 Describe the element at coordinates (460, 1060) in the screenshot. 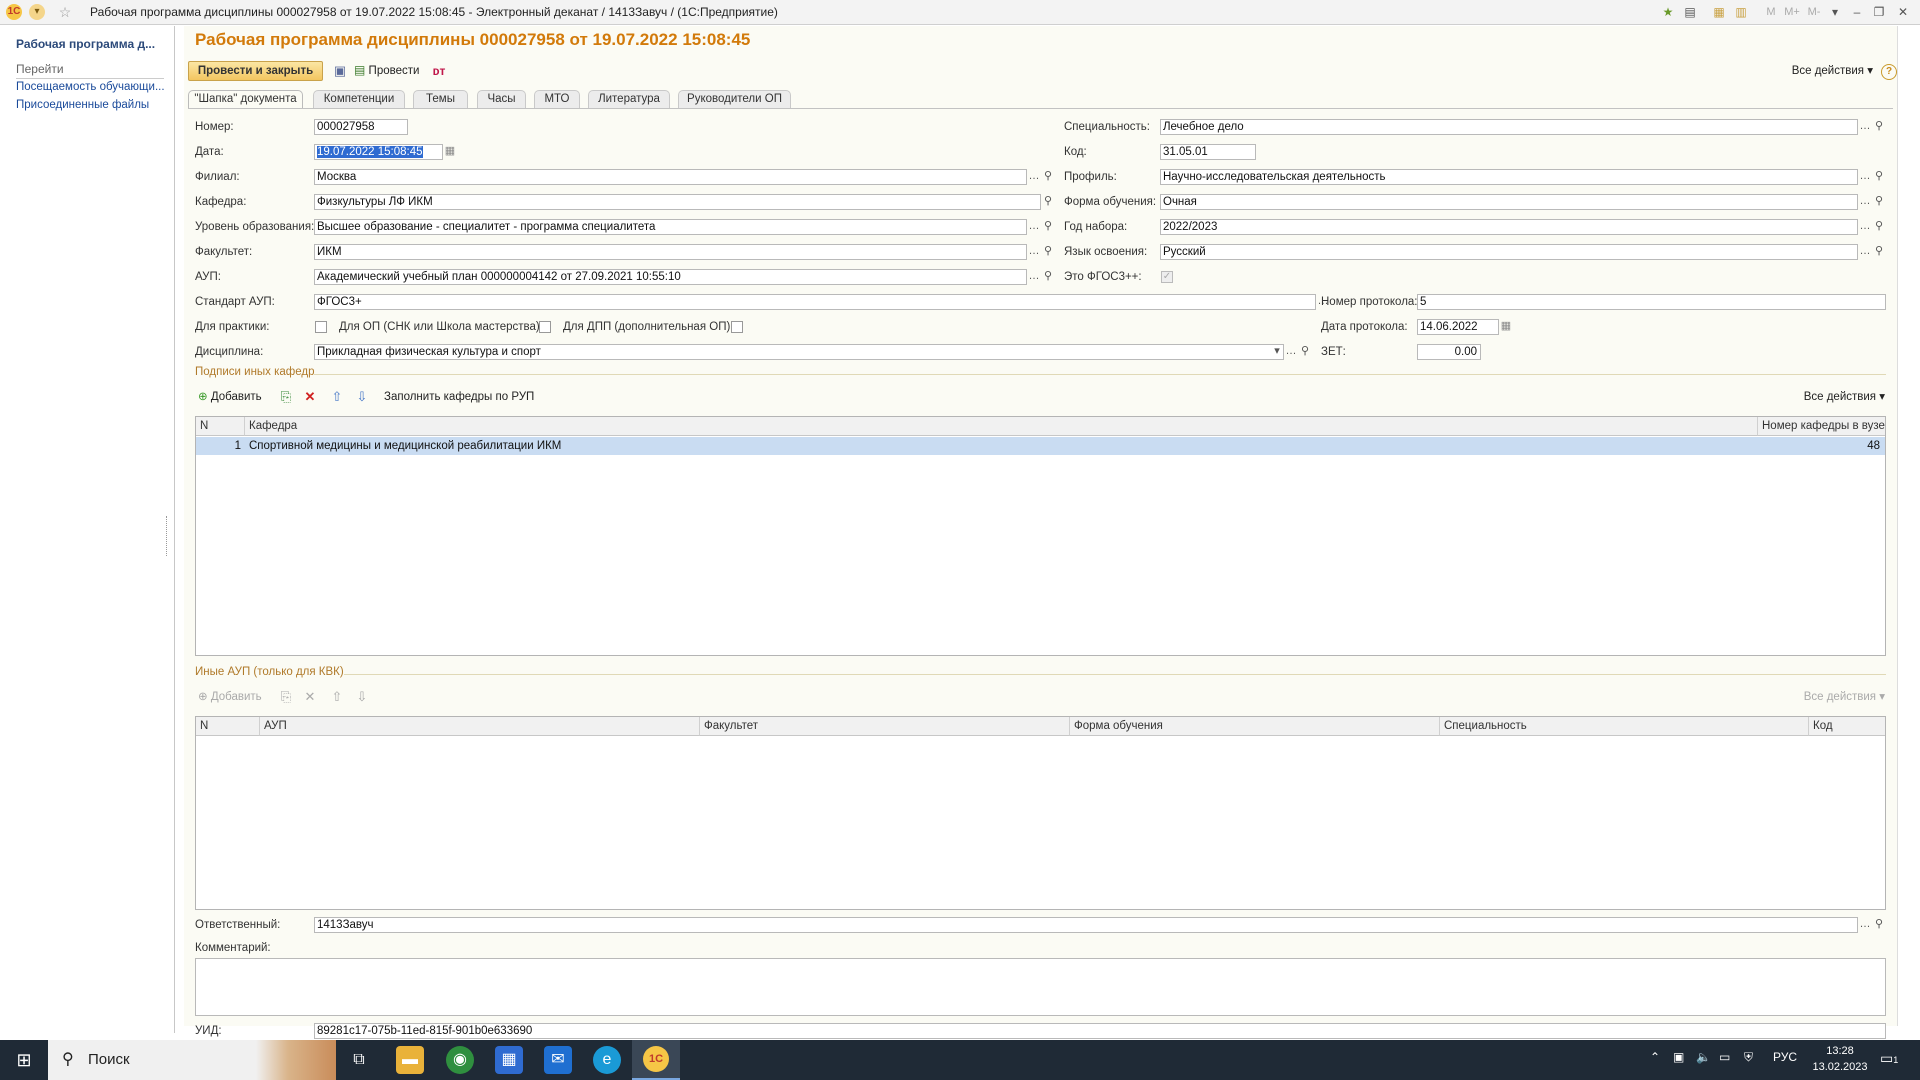

I see `chrome-icon: ◉` at that location.